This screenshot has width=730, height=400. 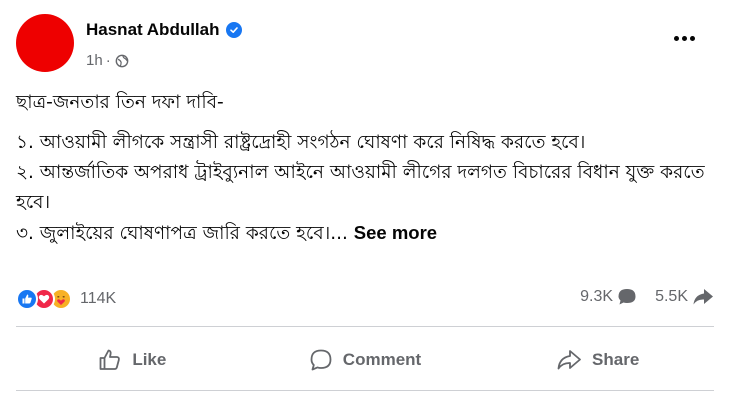 What do you see at coordinates (703, 297) in the screenshot?
I see `share-arrow-icon` at bounding box center [703, 297].